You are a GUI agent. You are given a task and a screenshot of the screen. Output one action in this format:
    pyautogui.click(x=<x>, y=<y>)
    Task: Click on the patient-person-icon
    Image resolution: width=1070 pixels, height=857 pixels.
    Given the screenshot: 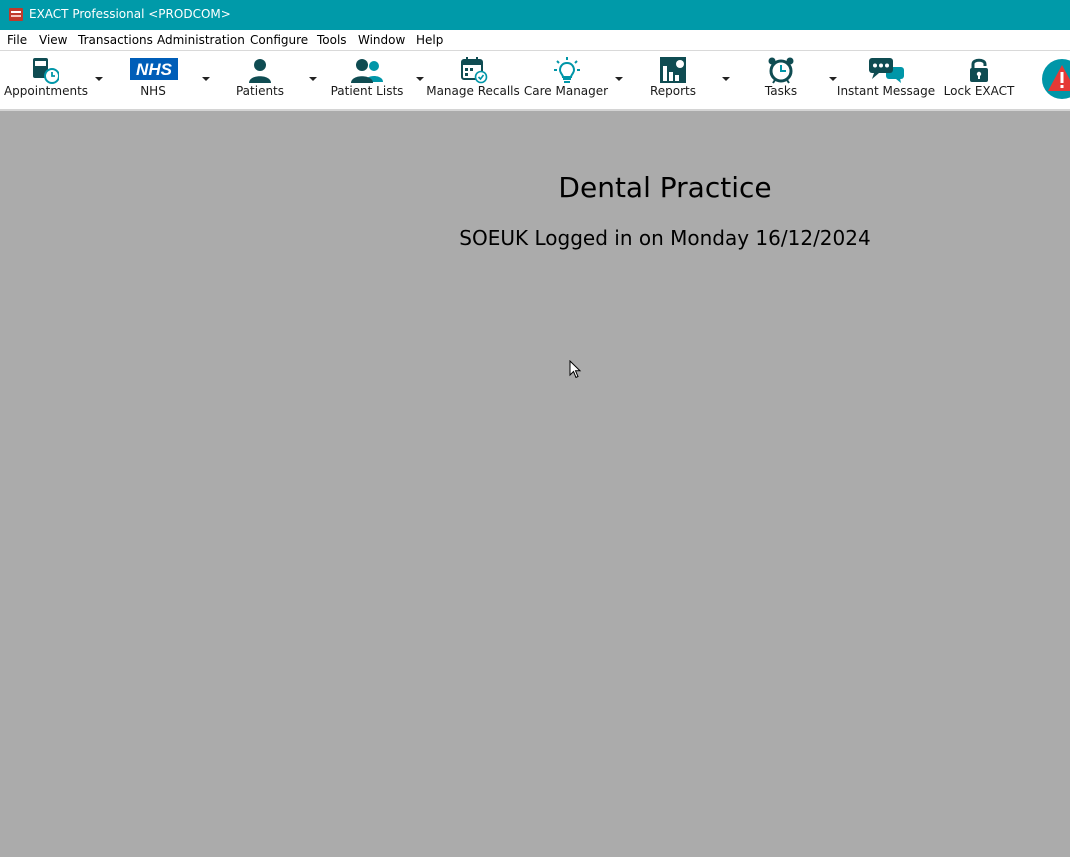 What is the action you would take?
    pyautogui.click(x=260, y=70)
    